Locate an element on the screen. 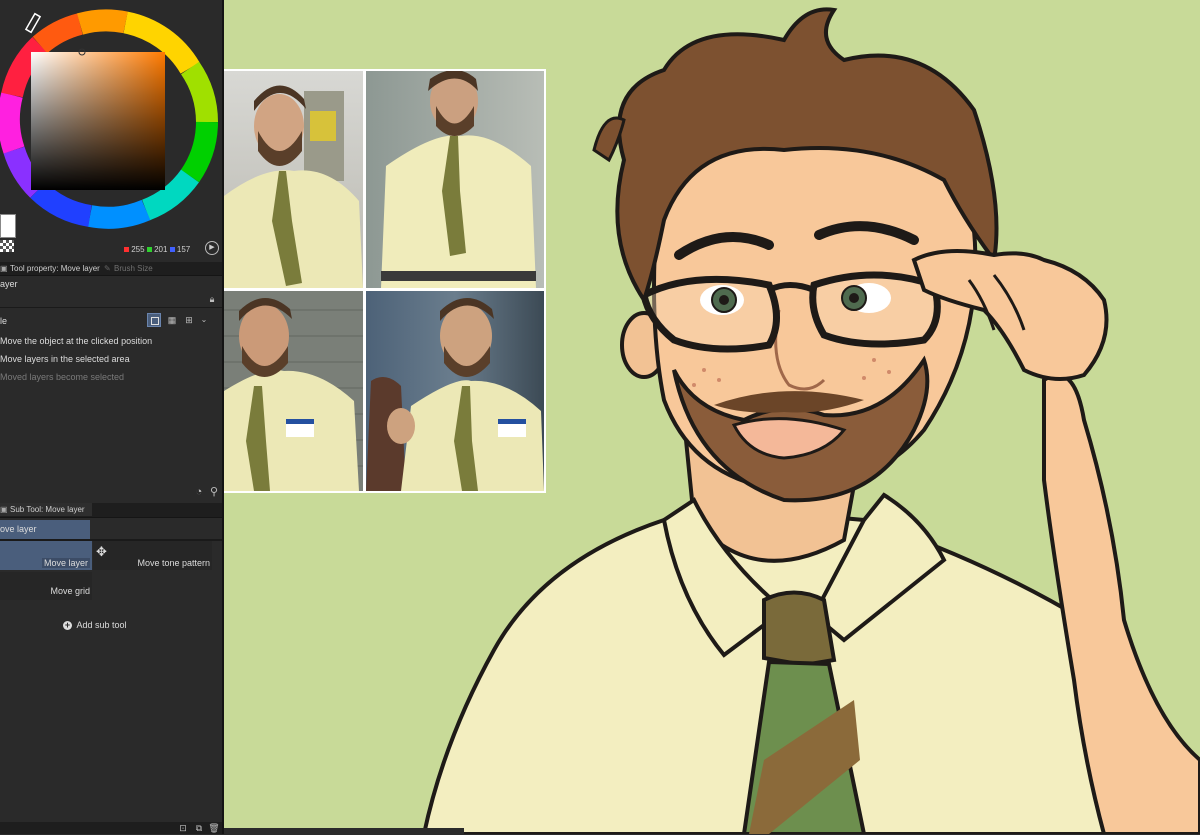 The width and height of the screenshot is (1200, 835). tool-property-tabbar: ▣ Tool property: Move layer ✎ Brush Size is located at coordinates (111, 269).